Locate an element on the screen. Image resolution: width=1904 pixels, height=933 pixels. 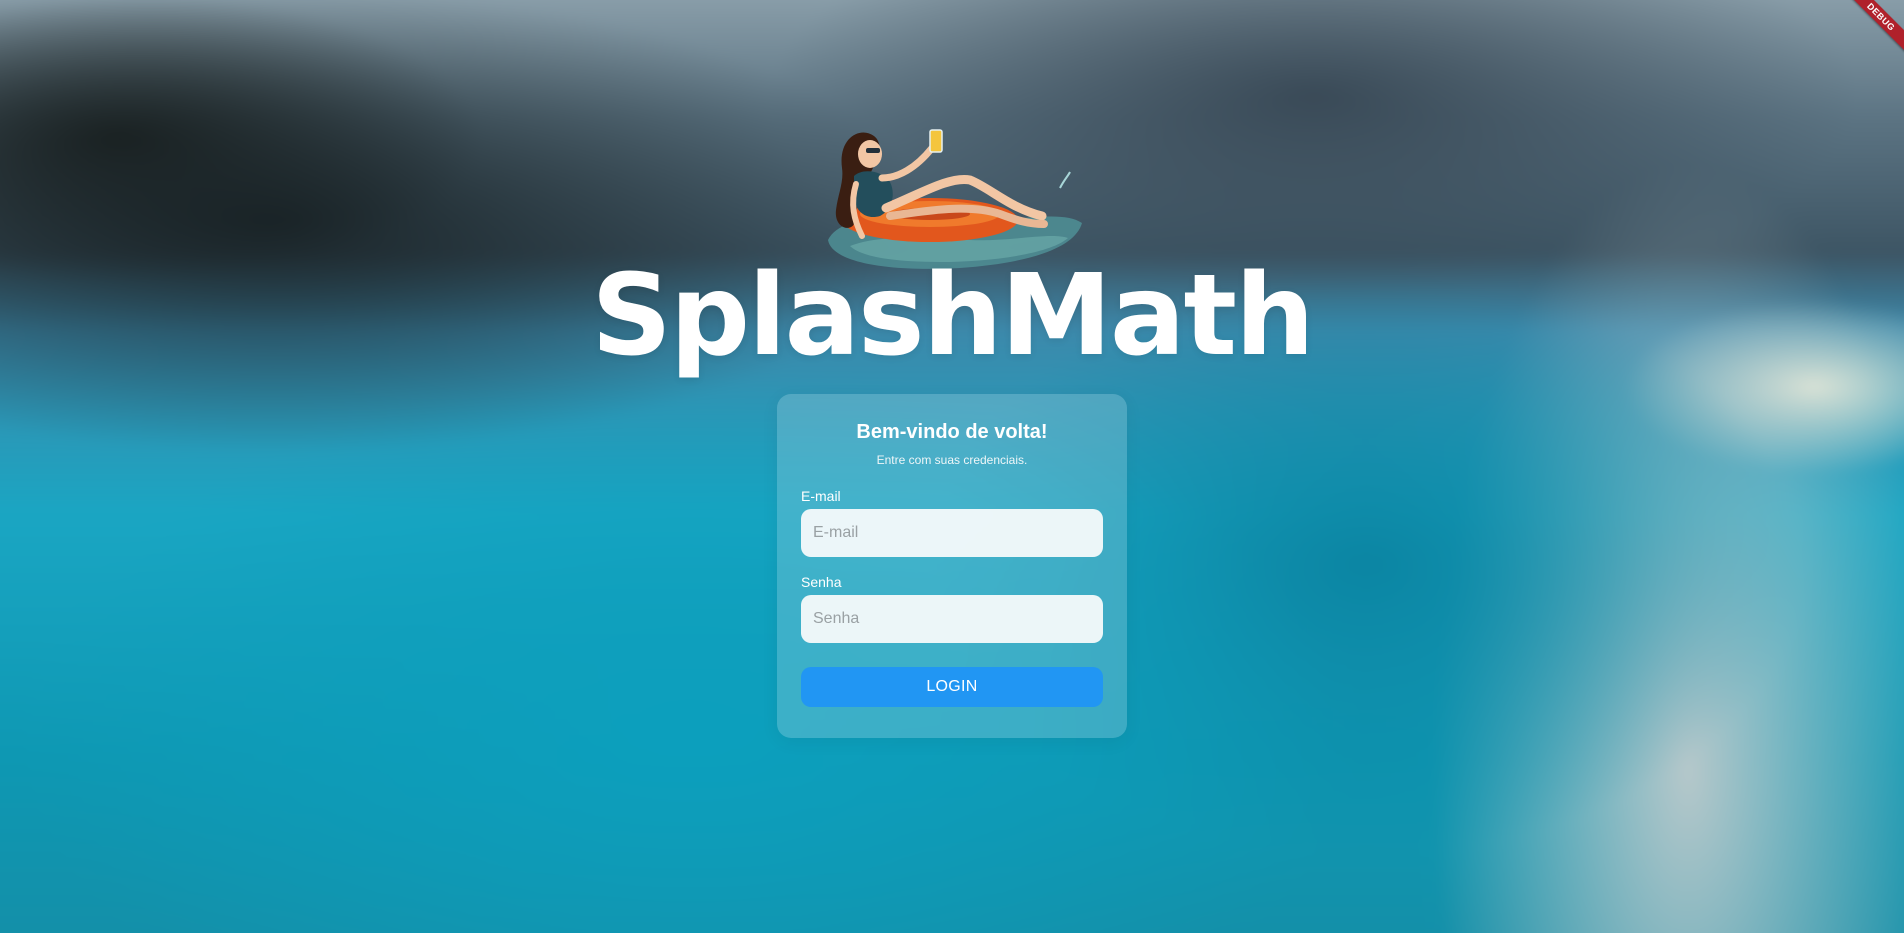
email-field is located at coordinates (952, 533).